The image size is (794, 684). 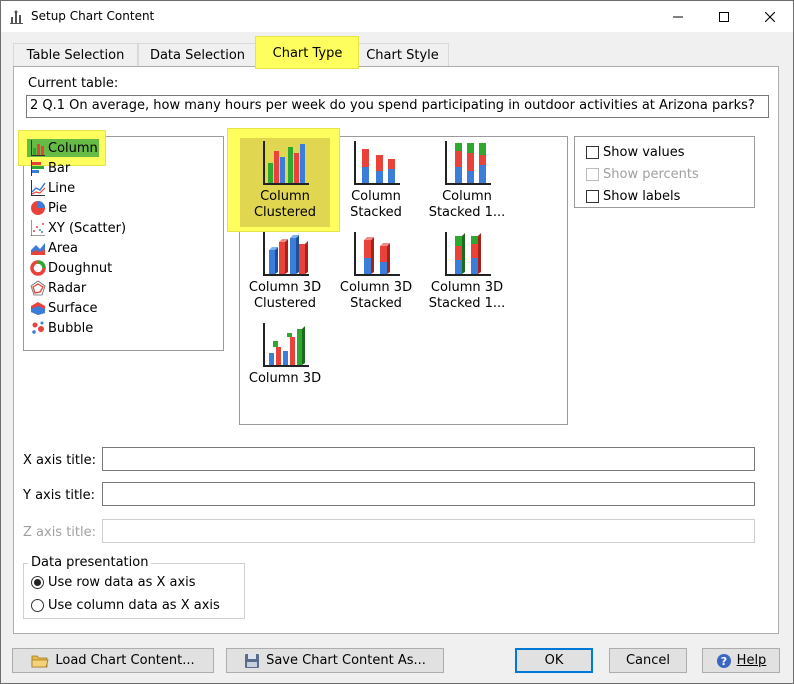 What do you see at coordinates (37, 605) in the screenshot?
I see `column-data-radio` at bounding box center [37, 605].